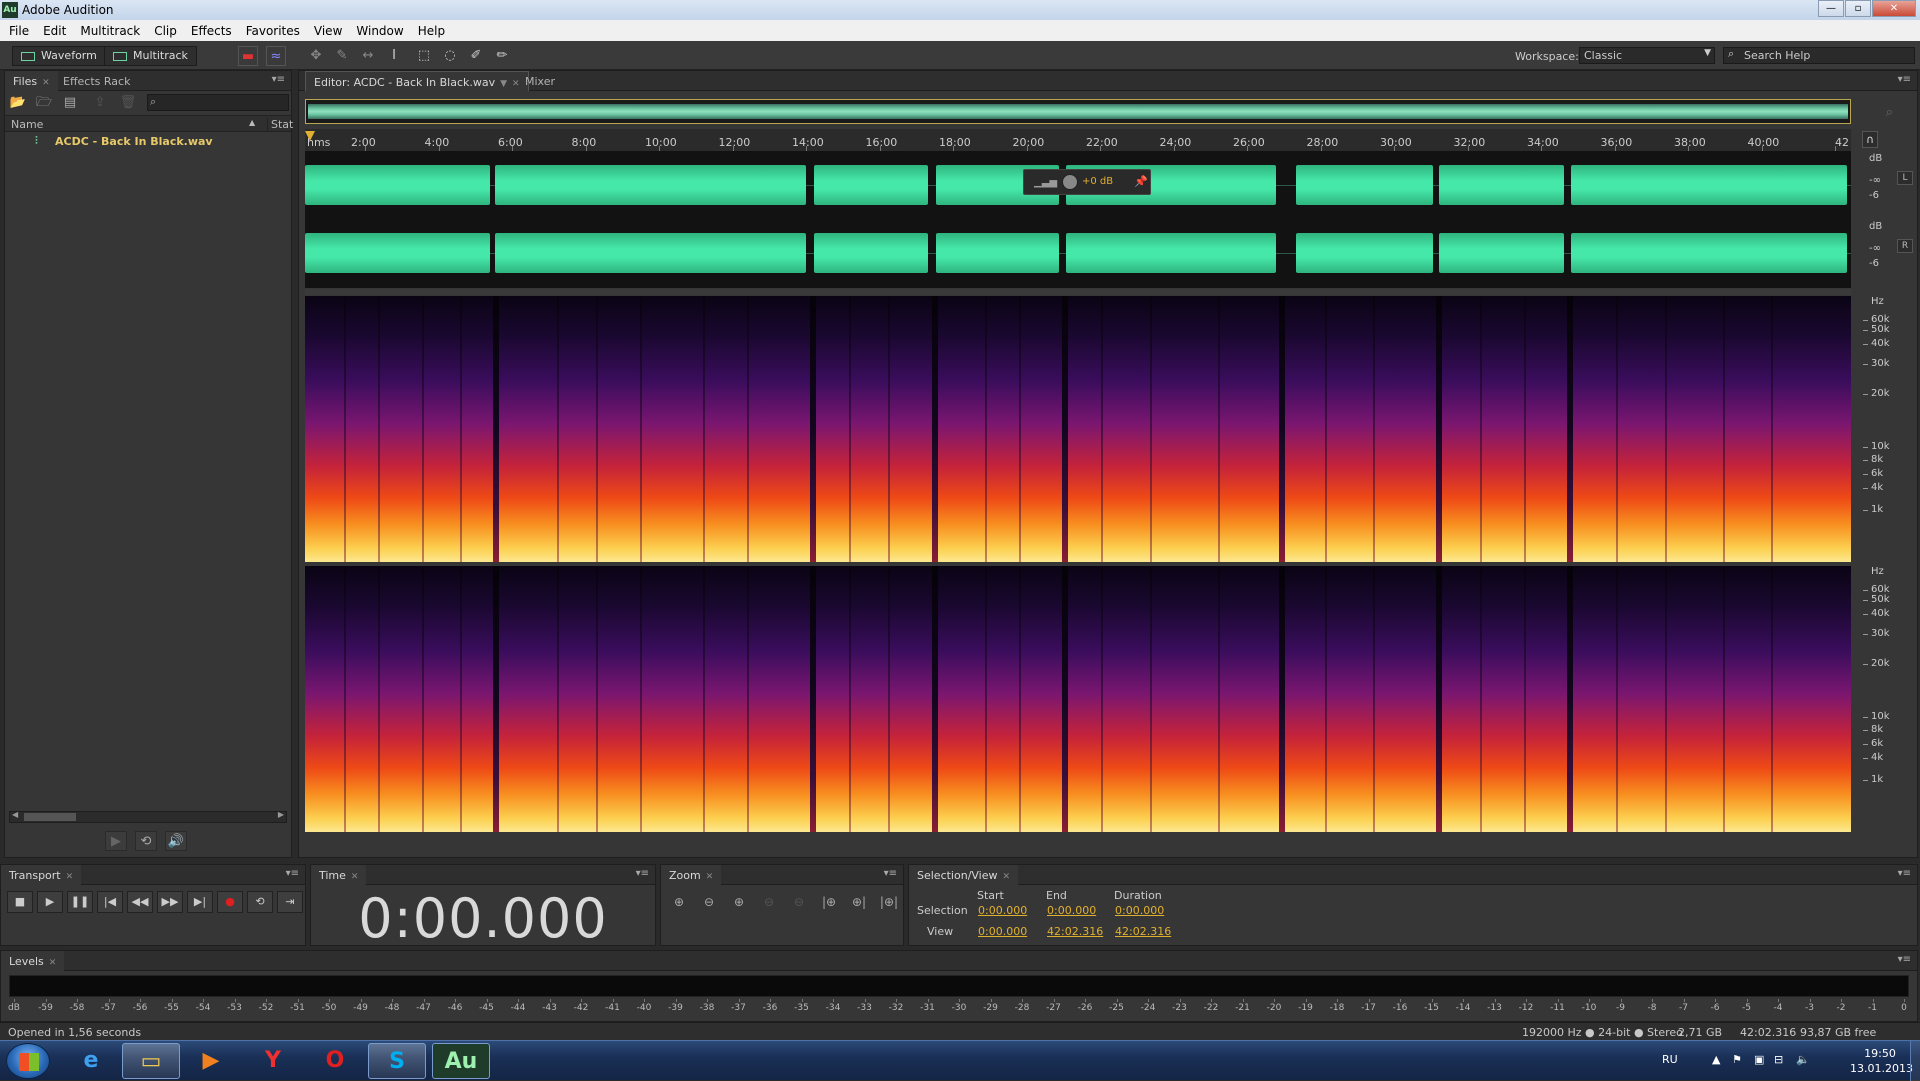 The width and height of the screenshot is (1920, 1081). I want to click on scroll-right-icon: ▶, so click(281, 814).